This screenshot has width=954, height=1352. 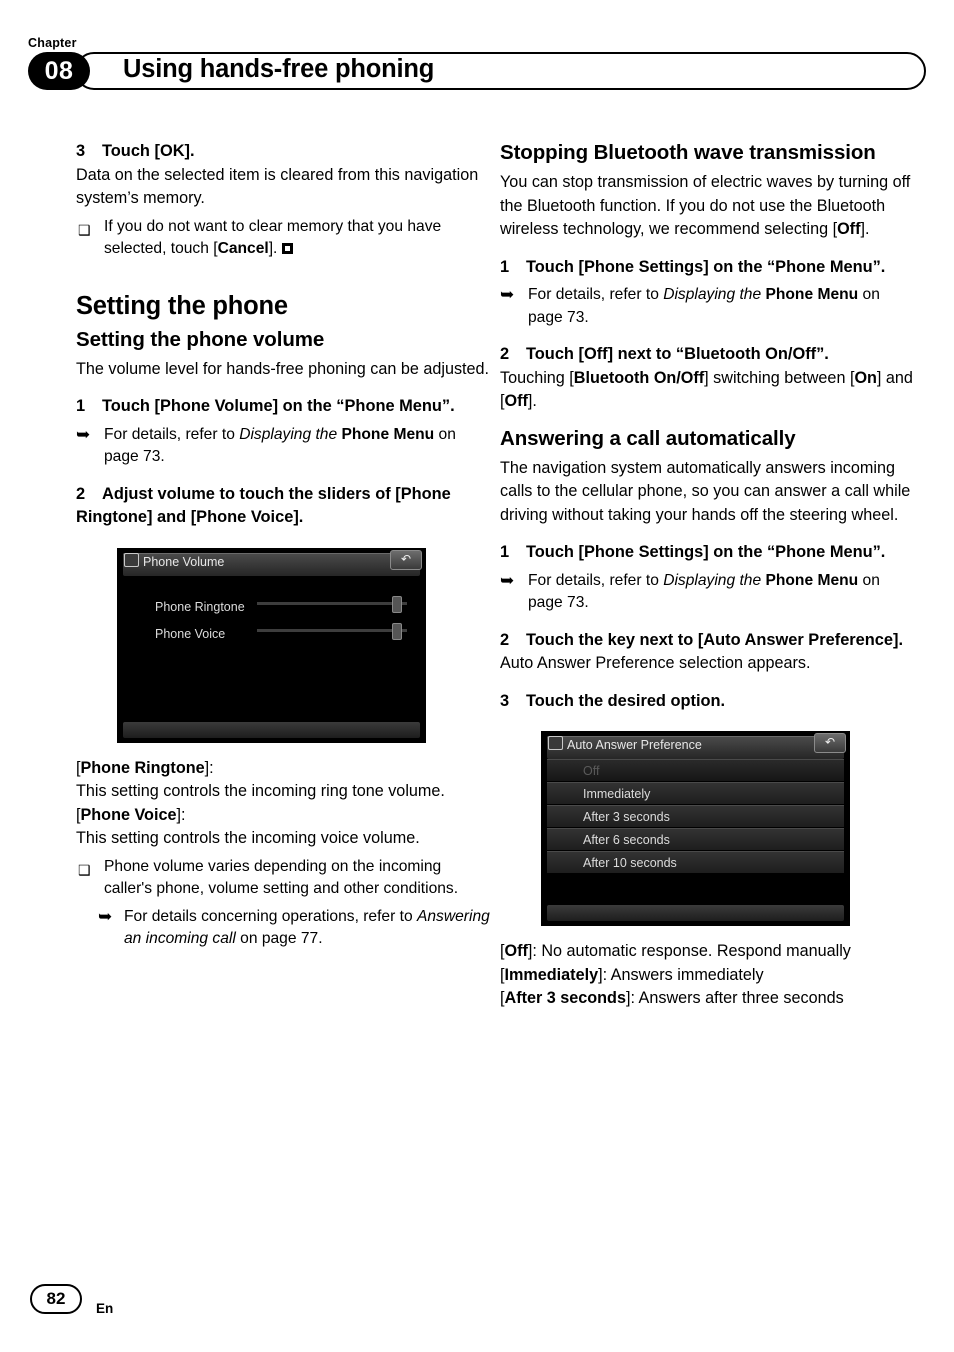 What do you see at coordinates (714, 580) in the screenshot?
I see `answering-step-1-note-italic: Displaying the` at bounding box center [714, 580].